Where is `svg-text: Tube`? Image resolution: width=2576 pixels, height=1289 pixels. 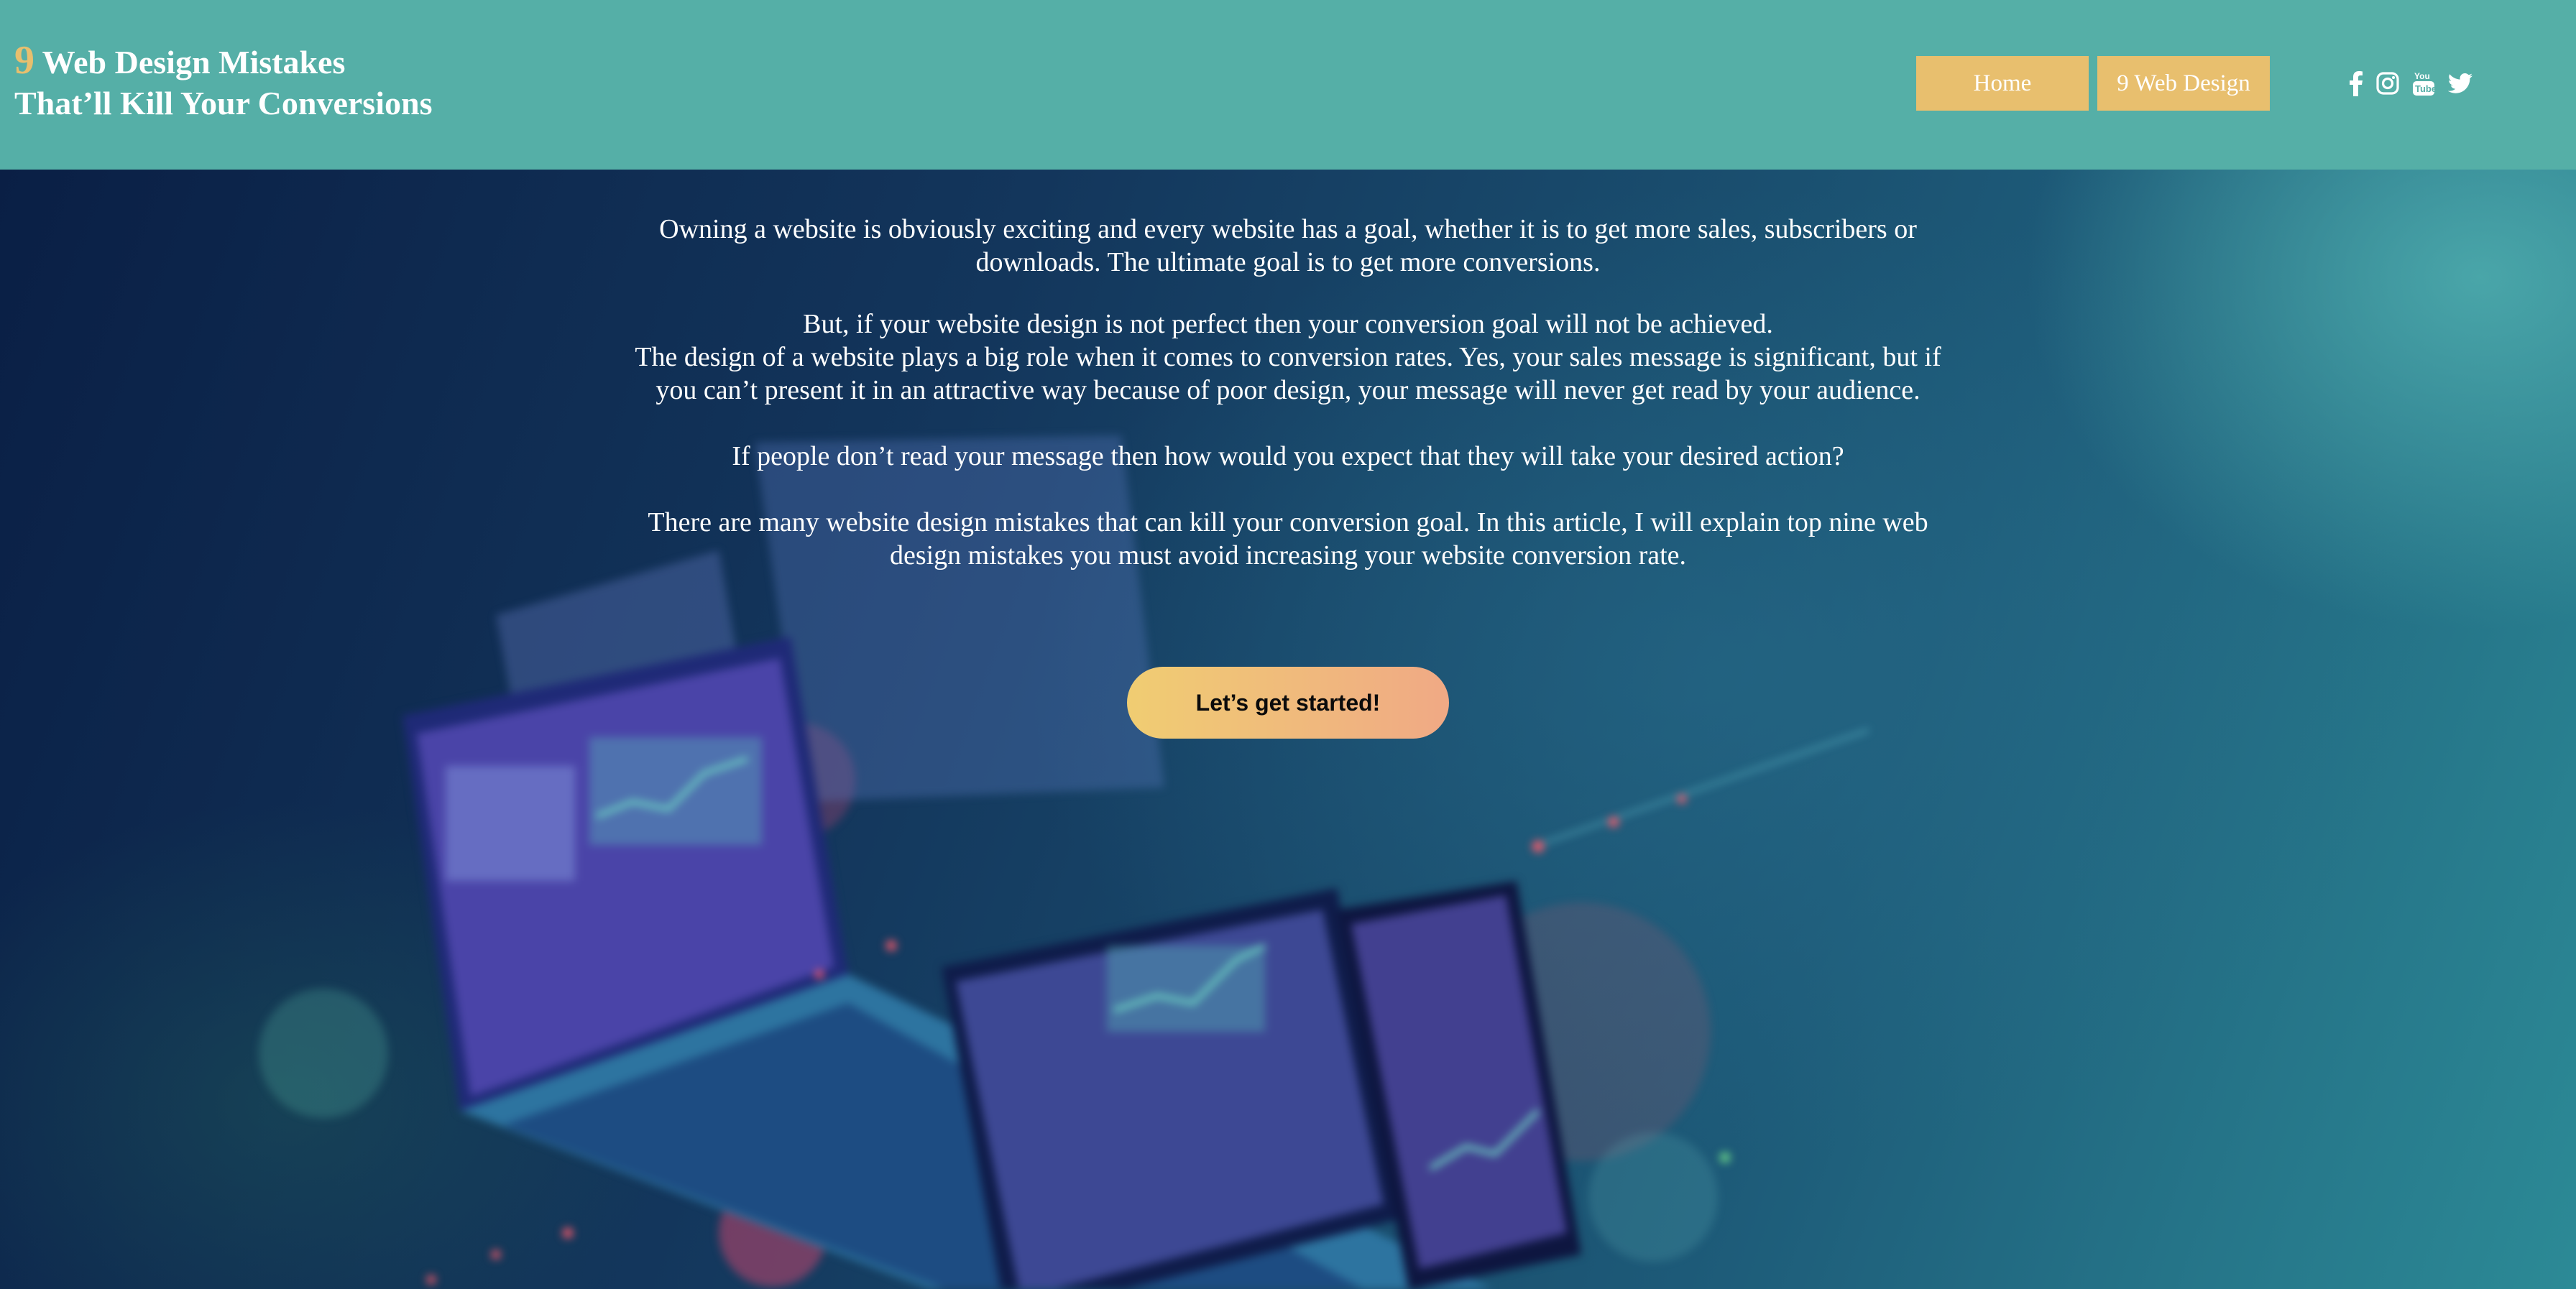
svg-text: Tube is located at coordinates (2425, 88).